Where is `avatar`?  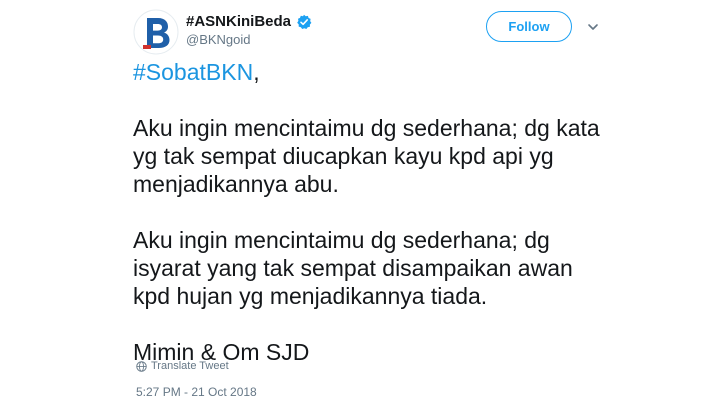 avatar is located at coordinates (156, 32).